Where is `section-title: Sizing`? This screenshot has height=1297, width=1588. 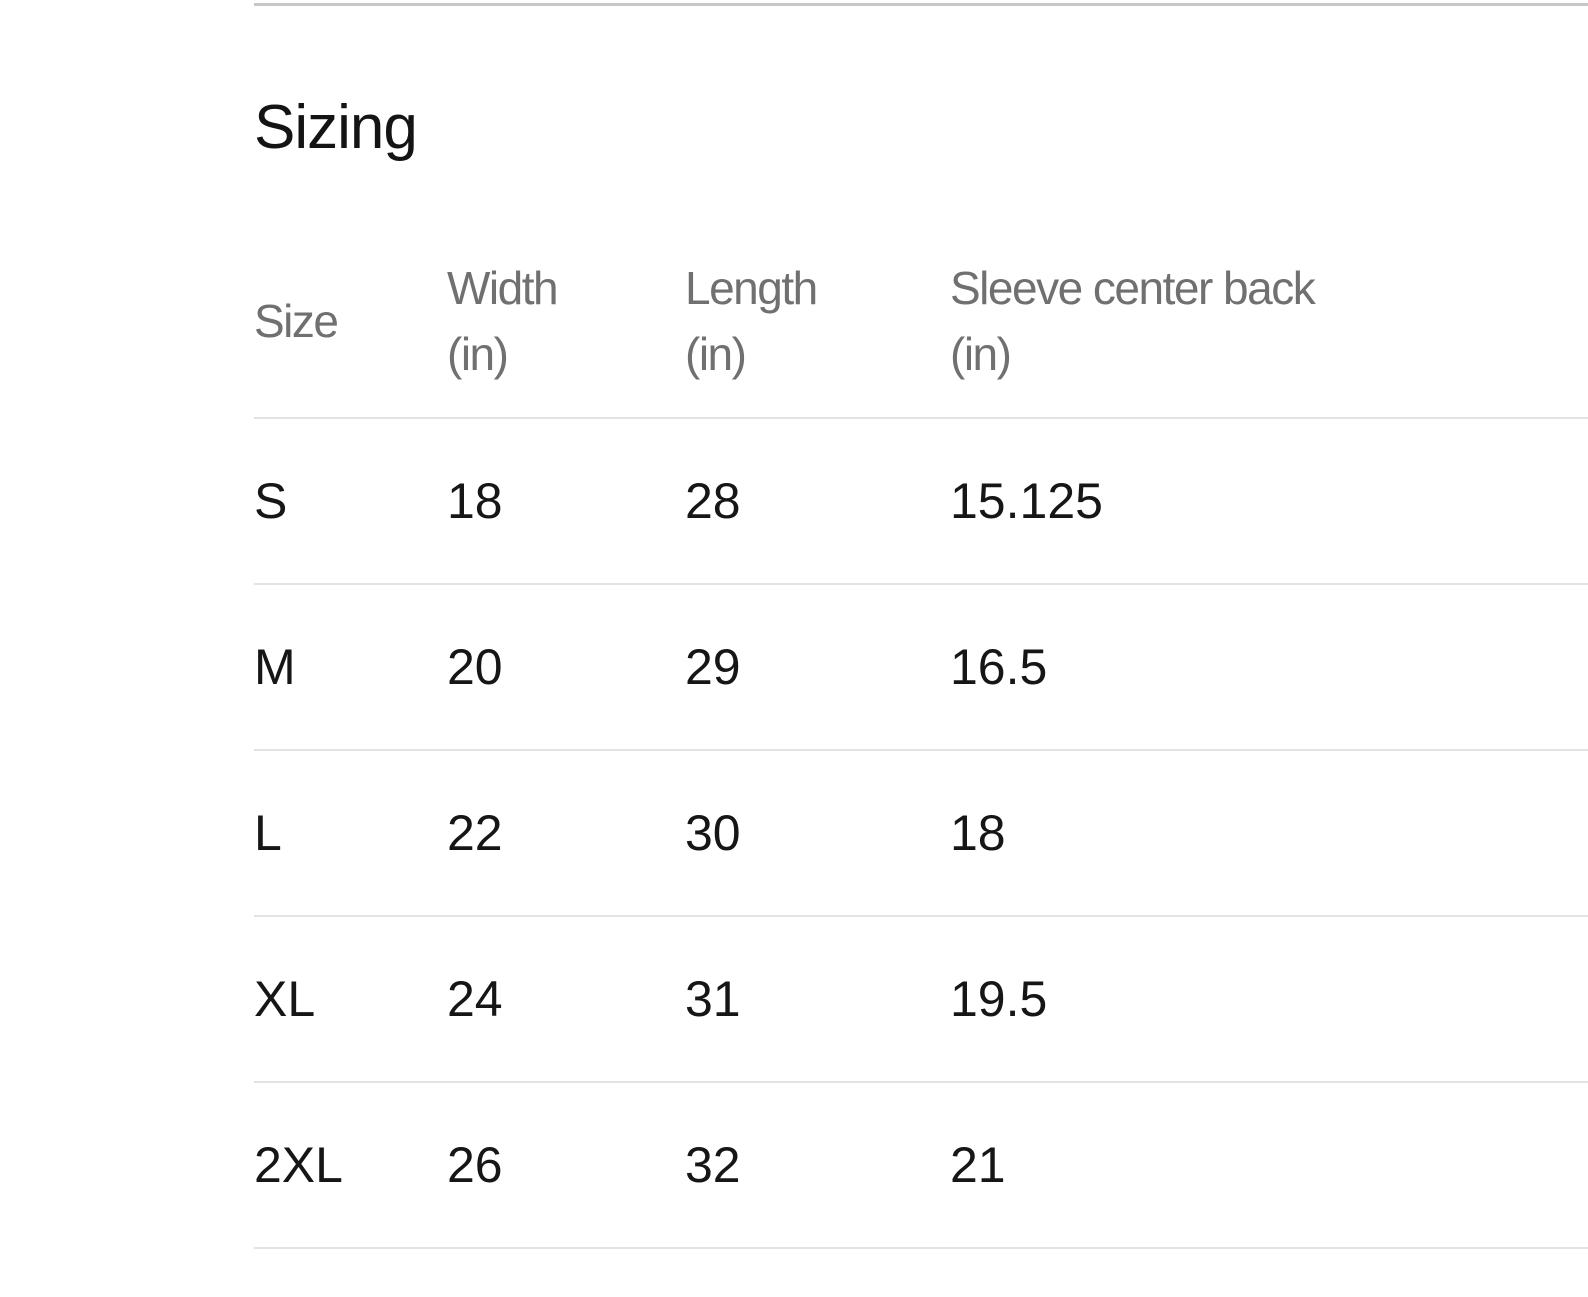
section-title: Sizing is located at coordinates (336, 127).